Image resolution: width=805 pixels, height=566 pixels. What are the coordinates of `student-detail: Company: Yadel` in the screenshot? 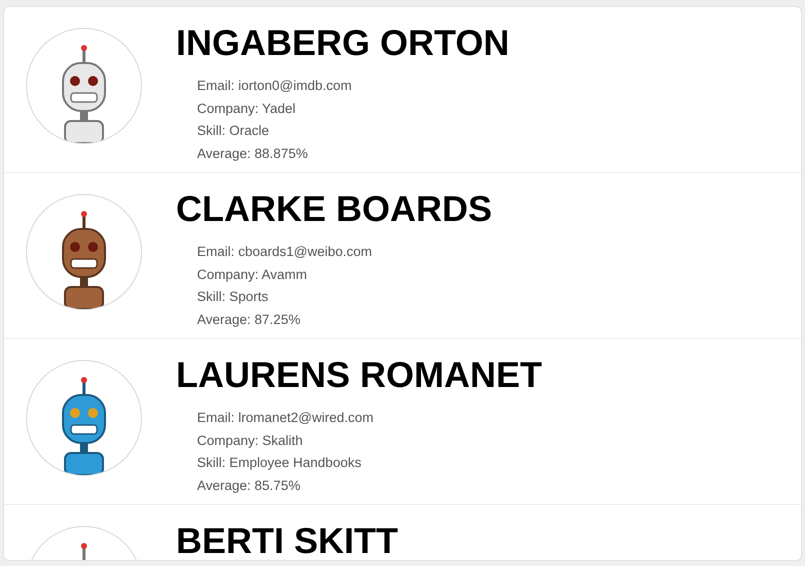 It's located at (247, 109).